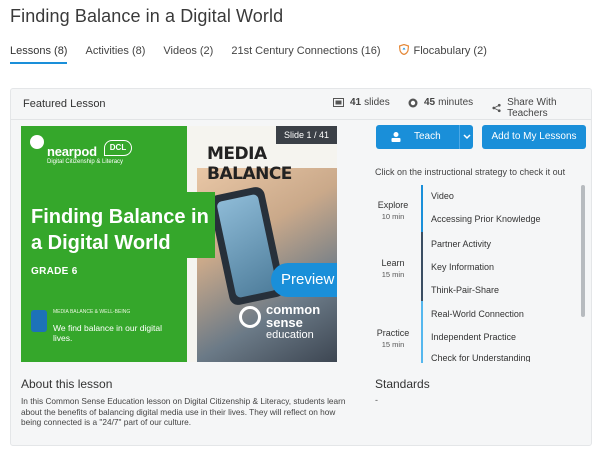 The height and width of the screenshot is (455, 600). What do you see at coordinates (301, 119) in the screenshot?
I see `card-divider` at bounding box center [301, 119].